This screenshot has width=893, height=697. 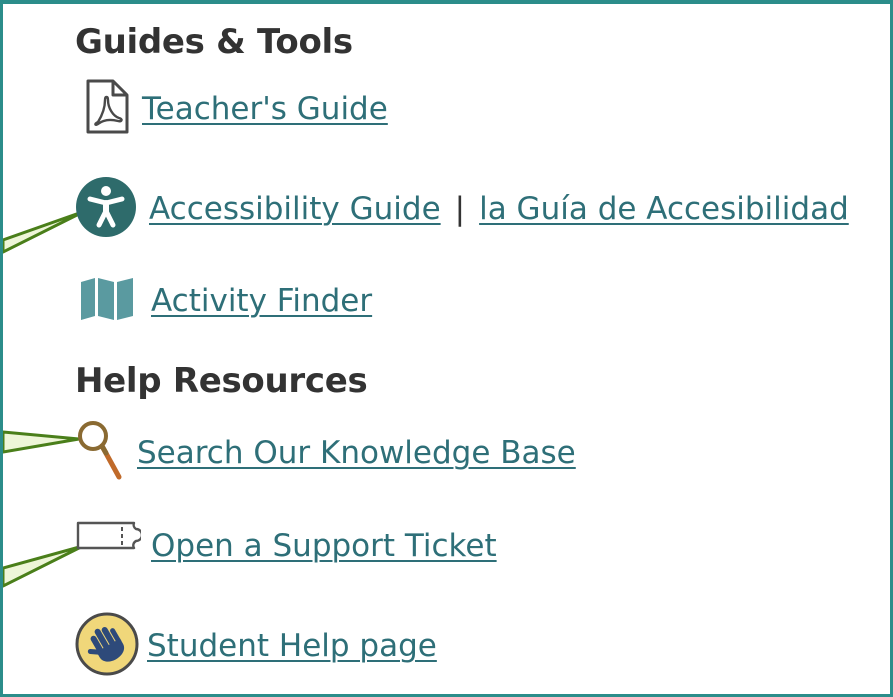 What do you see at coordinates (107, 301) in the screenshot?
I see `map-icon` at bounding box center [107, 301].